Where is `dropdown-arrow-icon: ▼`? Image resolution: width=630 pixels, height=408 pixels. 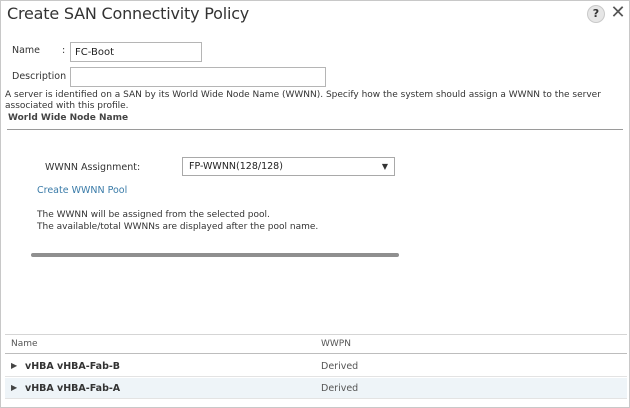
dropdown-arrow-icon: ▼ is located at coordinates (384, 166).